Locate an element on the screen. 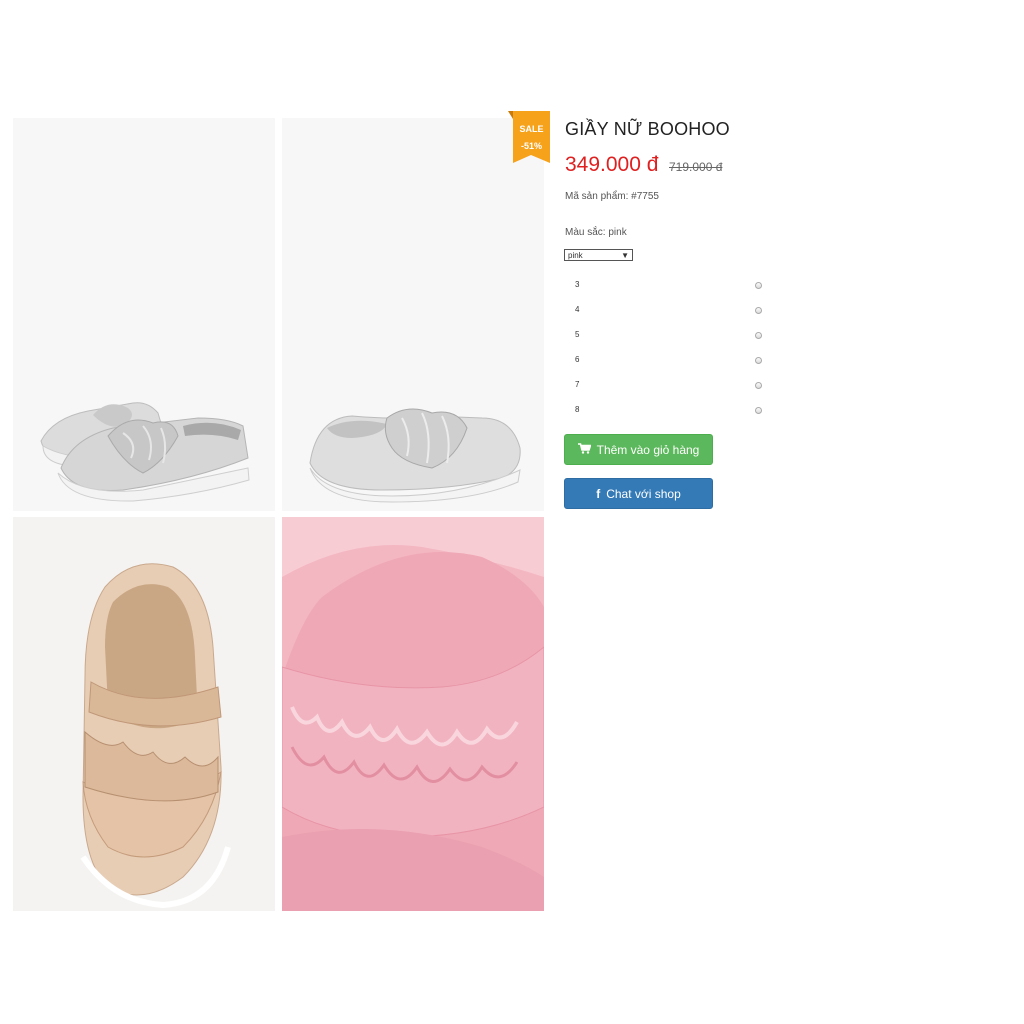 The image size is (1024, 1024). sale-ribbon-icon is located at coordinates (529, 137).